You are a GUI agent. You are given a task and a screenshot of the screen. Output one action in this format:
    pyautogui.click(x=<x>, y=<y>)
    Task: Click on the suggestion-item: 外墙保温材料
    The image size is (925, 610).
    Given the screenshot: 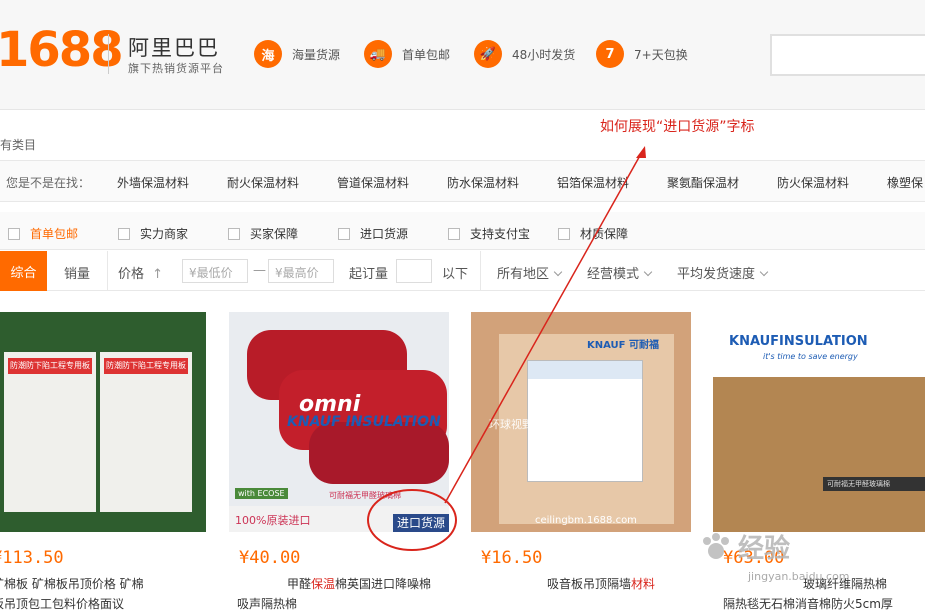 What is the action you would take?
    pyautogui.click(x=153, y=182)
    